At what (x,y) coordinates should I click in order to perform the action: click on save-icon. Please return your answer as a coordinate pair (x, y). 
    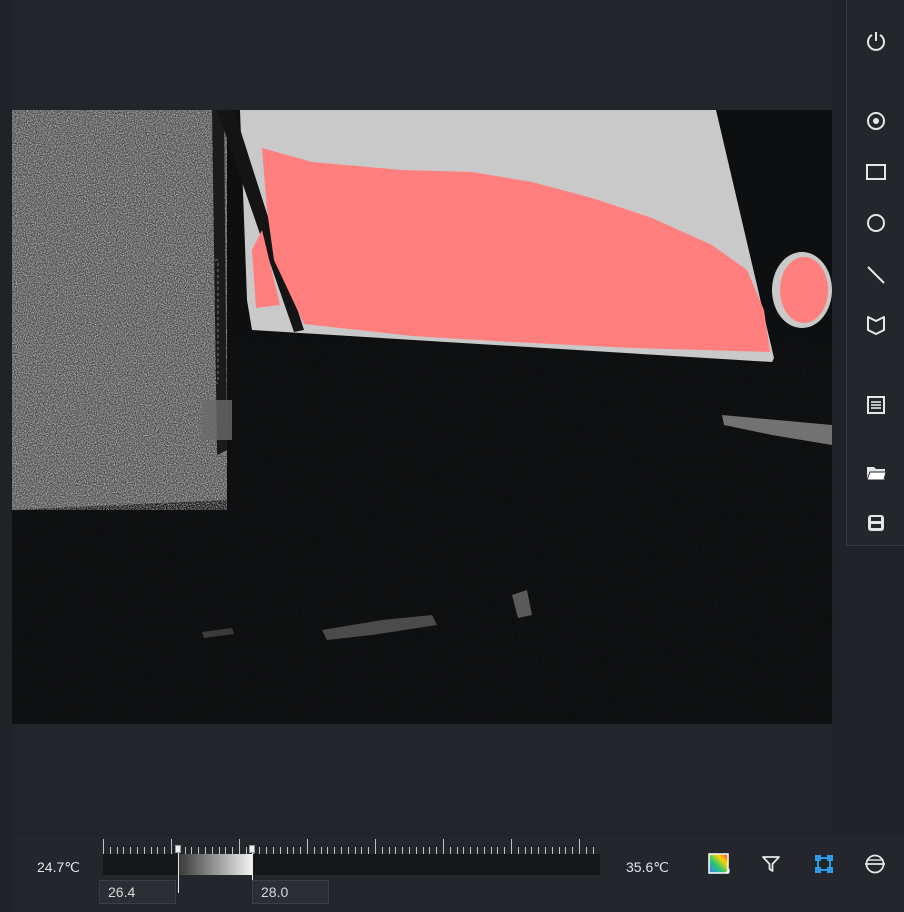
    Looking at the image, I should click on (876, 523).